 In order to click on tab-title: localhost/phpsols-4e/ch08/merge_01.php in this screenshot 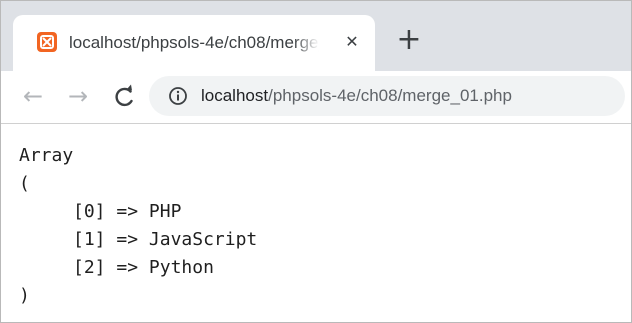, I will do `click(194, 43)`.